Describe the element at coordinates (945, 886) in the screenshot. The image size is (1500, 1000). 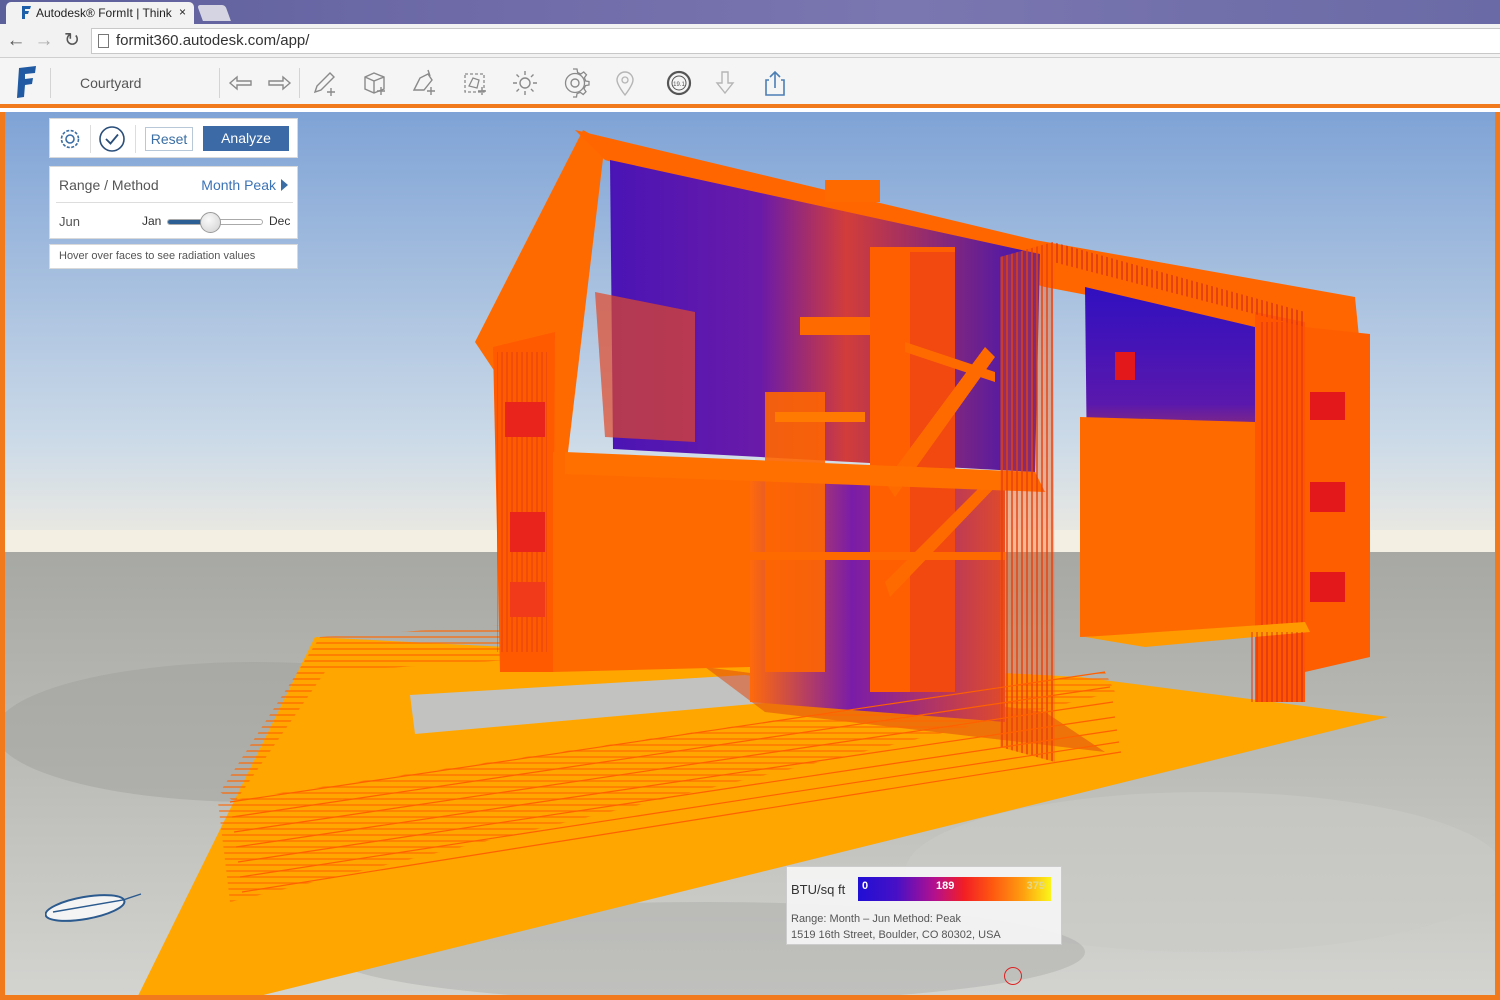
I see `legend-mid: 189` at that location.